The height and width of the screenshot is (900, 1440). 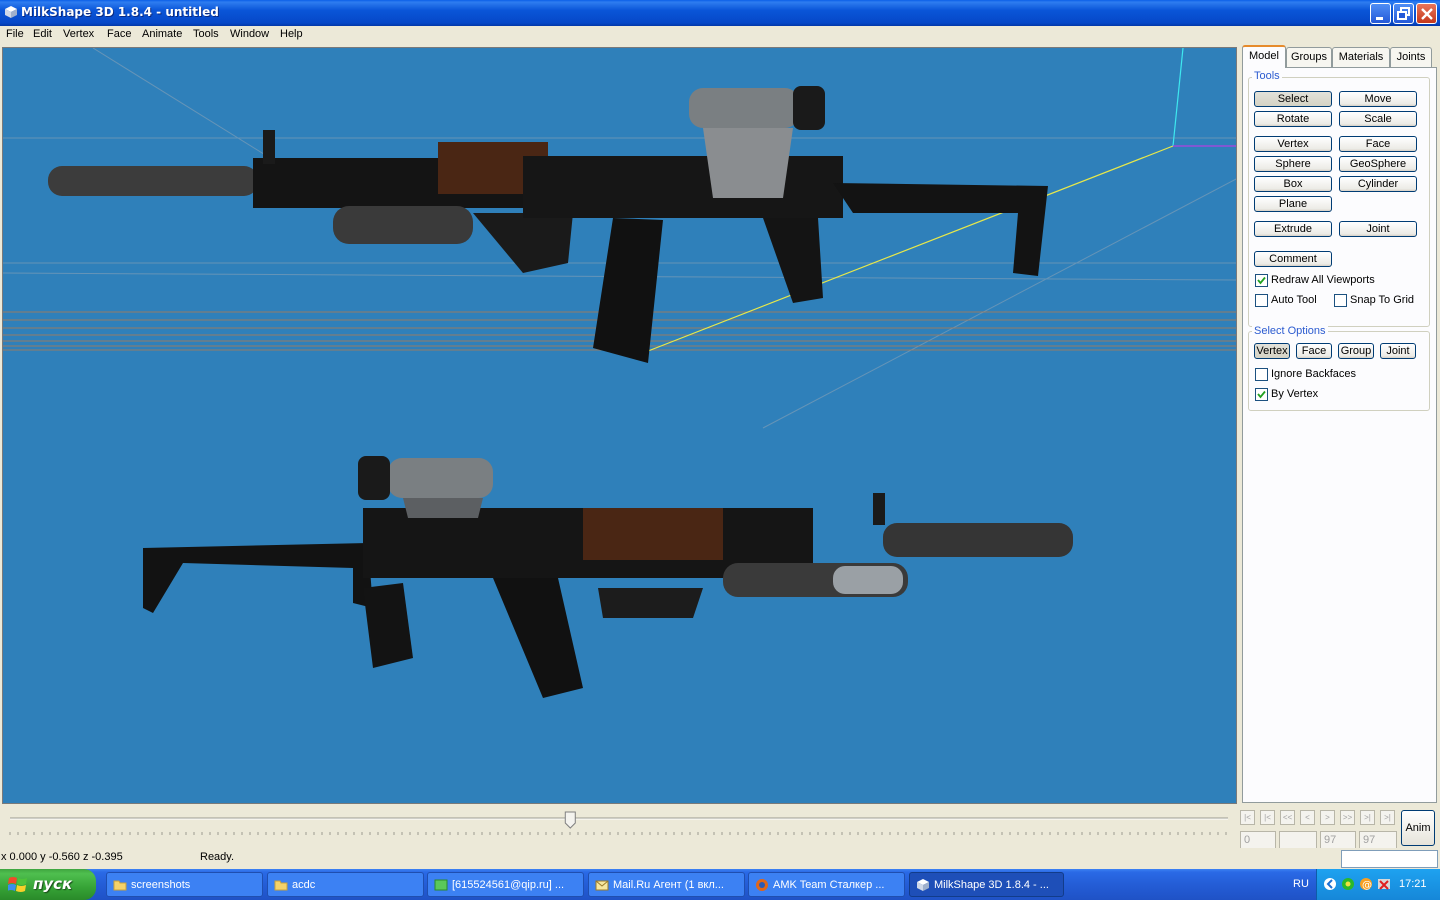 What do you see at coordinates (1261, 300) in the screenshot?
I see `auto-tool-checkbox` at bounding box center [1261, 300].